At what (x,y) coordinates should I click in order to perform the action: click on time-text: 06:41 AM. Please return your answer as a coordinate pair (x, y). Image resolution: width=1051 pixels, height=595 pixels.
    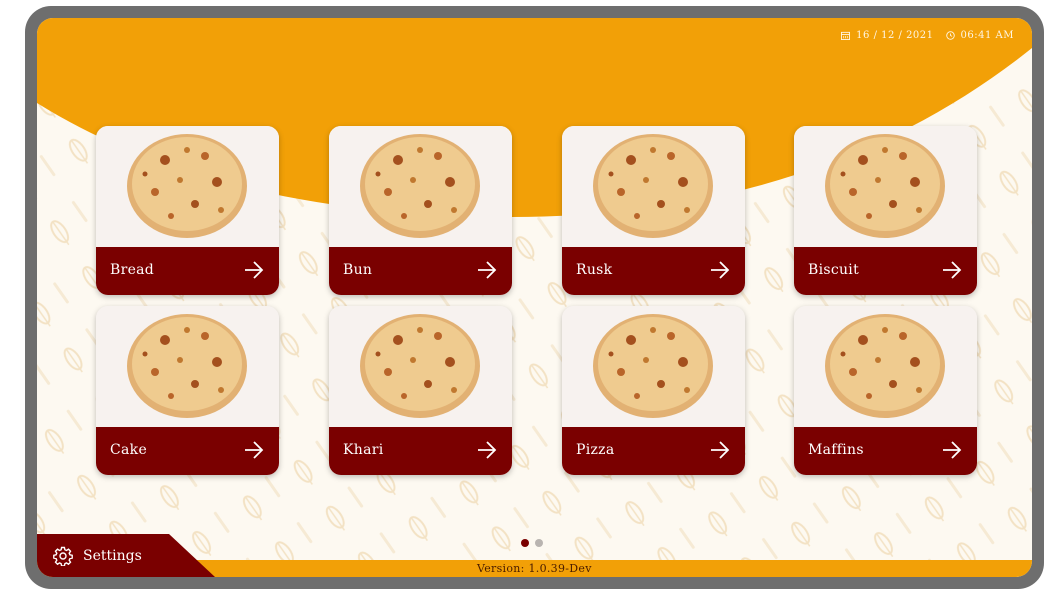
    Looking at the image, I should click on (987, 35).